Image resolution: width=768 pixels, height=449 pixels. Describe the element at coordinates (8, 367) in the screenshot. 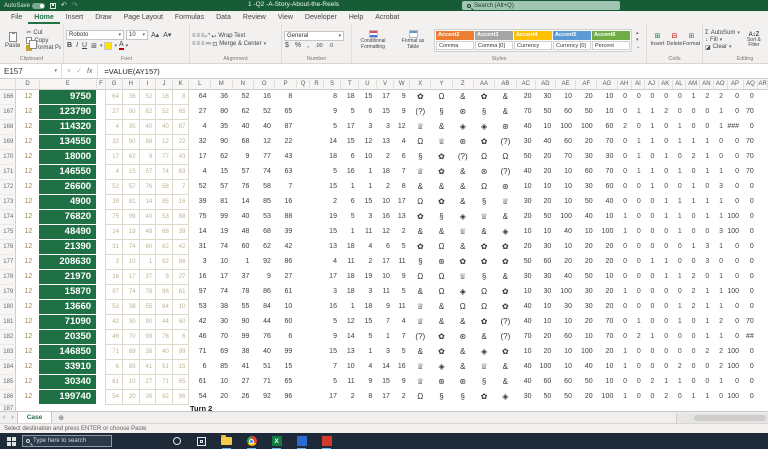

I see `row-header-184: 184` at that location.